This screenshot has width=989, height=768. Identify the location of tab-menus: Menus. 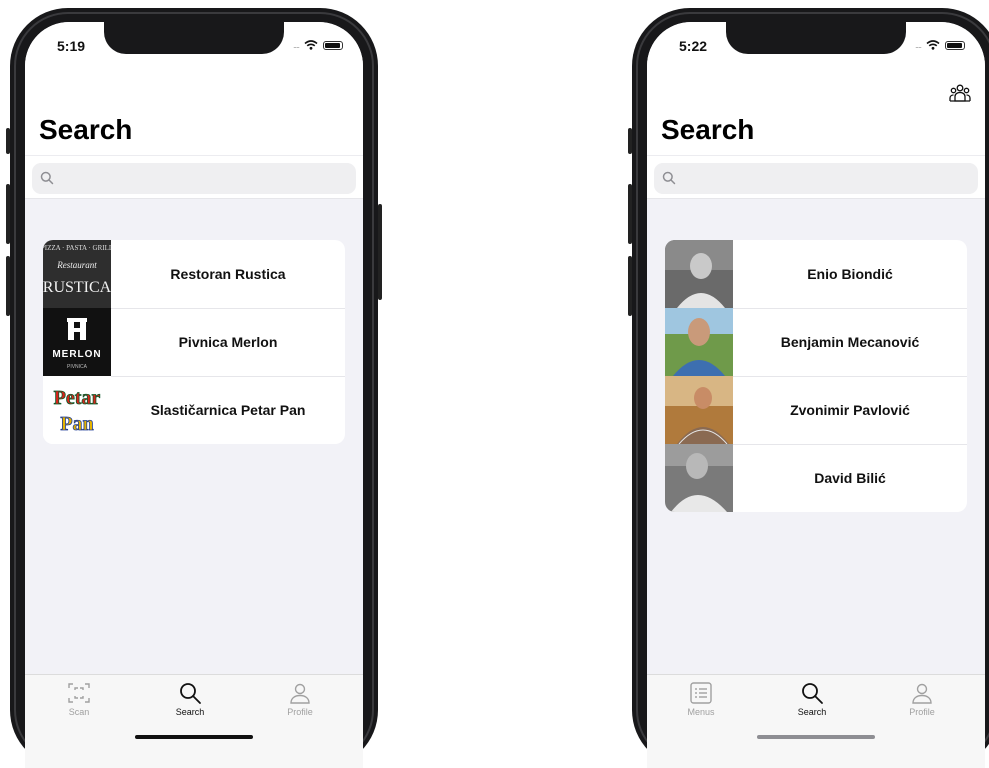
(701, 699).